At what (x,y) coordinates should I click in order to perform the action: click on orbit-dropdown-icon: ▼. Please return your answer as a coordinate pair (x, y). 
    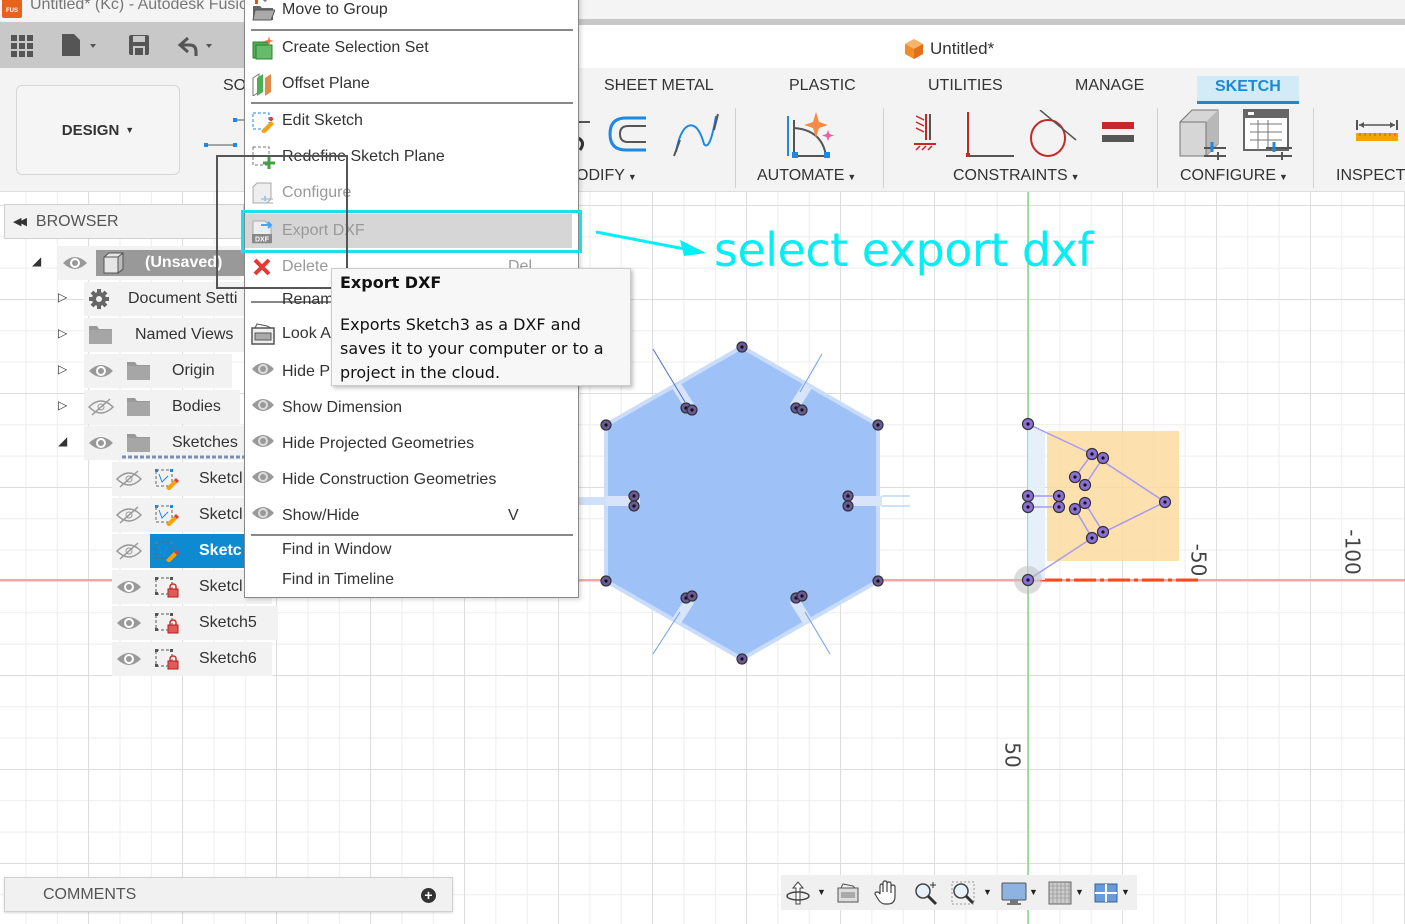
    Looking at the image, I should click on (821, 892).